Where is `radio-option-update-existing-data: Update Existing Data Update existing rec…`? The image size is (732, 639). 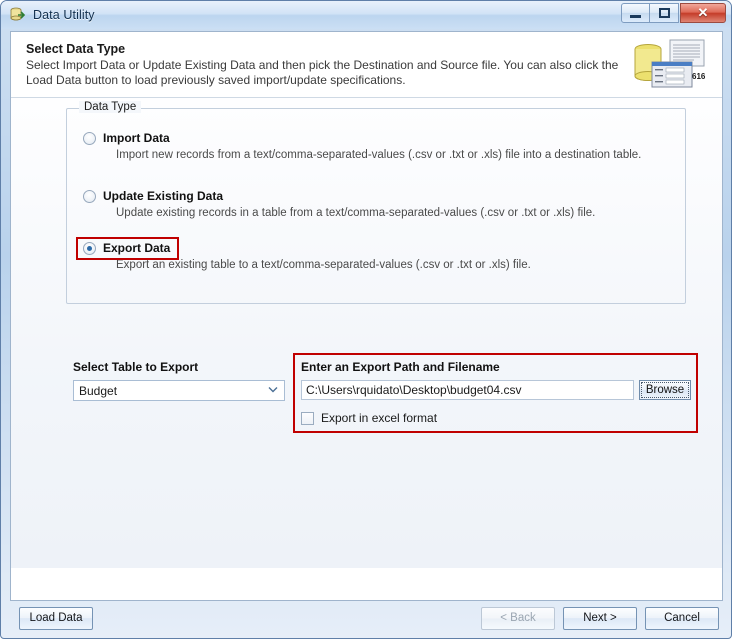 radio-option-update-existing-data: Update Existing Data Update existing rec… is located at coordinates (339, 204).